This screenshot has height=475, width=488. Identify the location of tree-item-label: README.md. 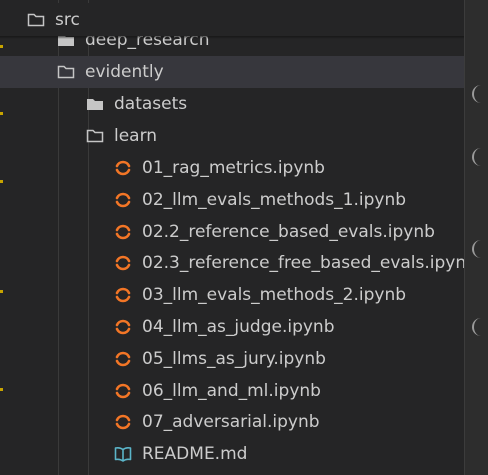
(195, 454).